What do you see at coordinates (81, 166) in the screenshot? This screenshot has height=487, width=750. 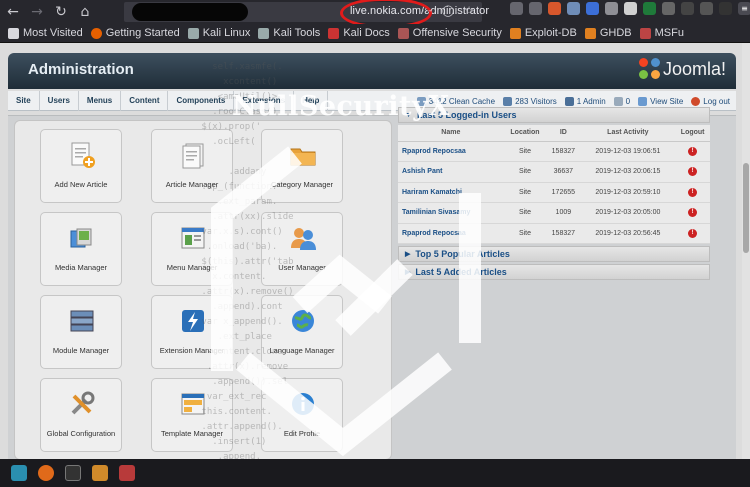 I see `tile-add-new-article: Add New Article` at bounding box center [81, 166].